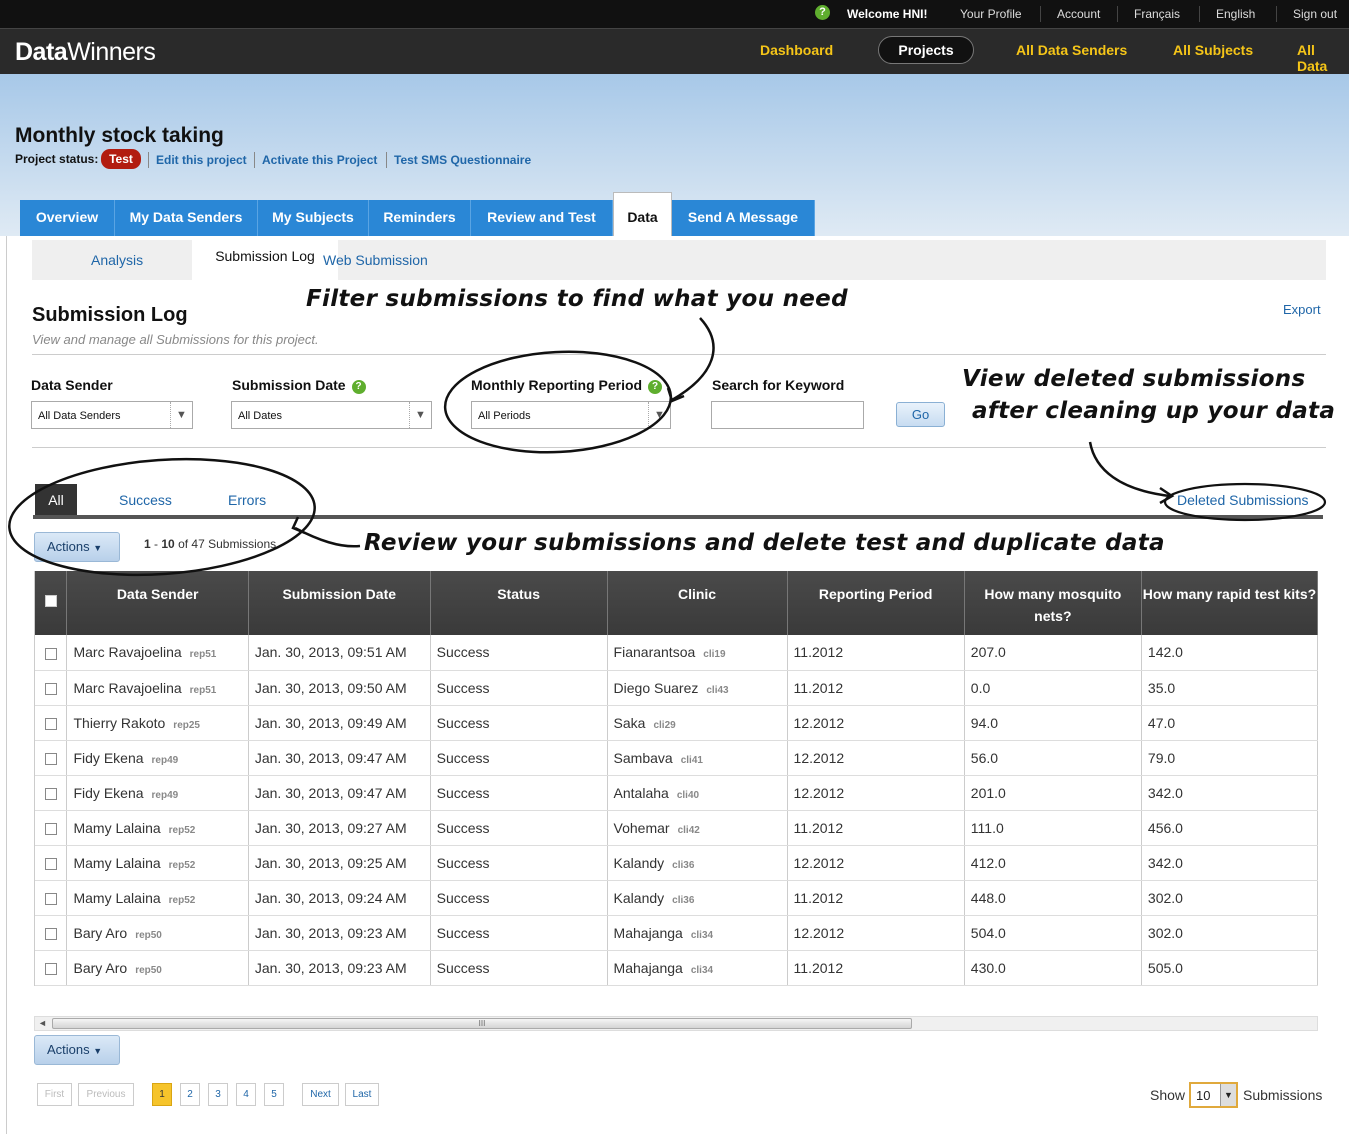 The height and width of the screenshot is (1134, 1349). I want to click on cell-rapid-test-kits-text: 342.0, so click(1165, 792).